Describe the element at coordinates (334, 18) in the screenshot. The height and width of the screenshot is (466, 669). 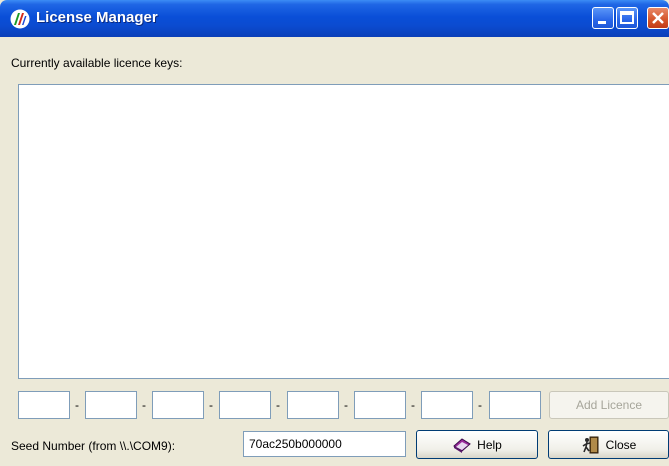
I see `title-bar: License Manager` at that location.